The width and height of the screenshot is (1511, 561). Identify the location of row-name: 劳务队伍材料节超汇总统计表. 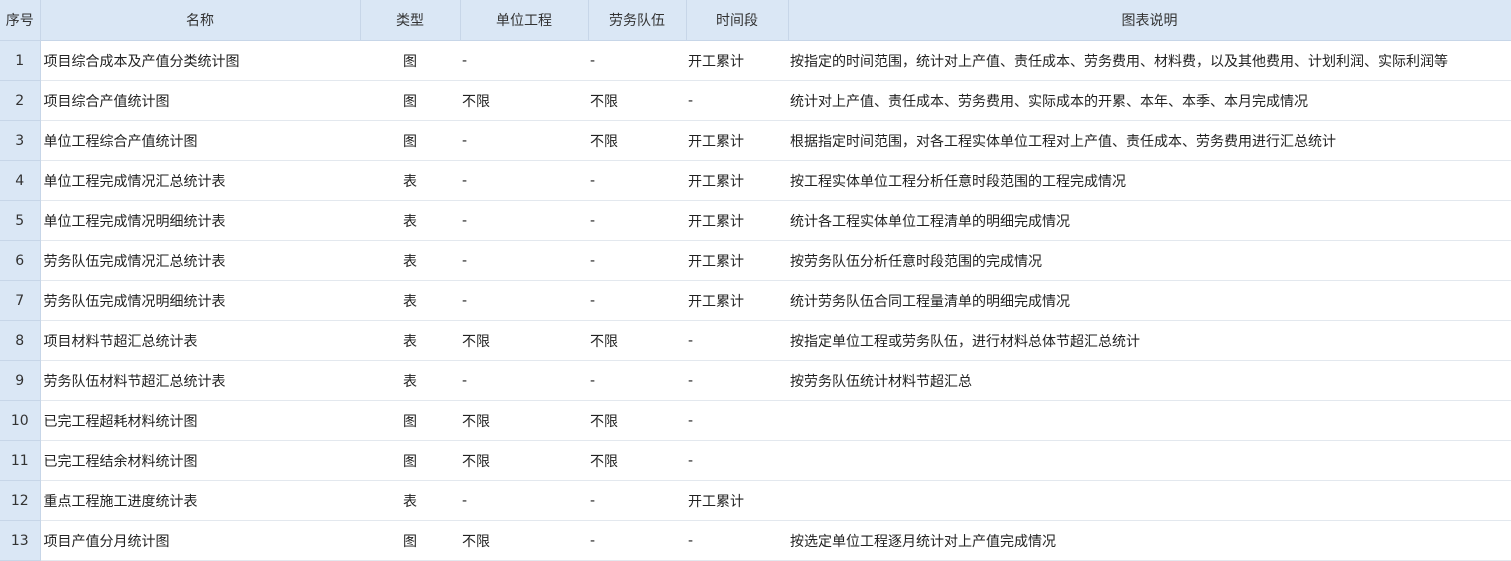
(200, 380).